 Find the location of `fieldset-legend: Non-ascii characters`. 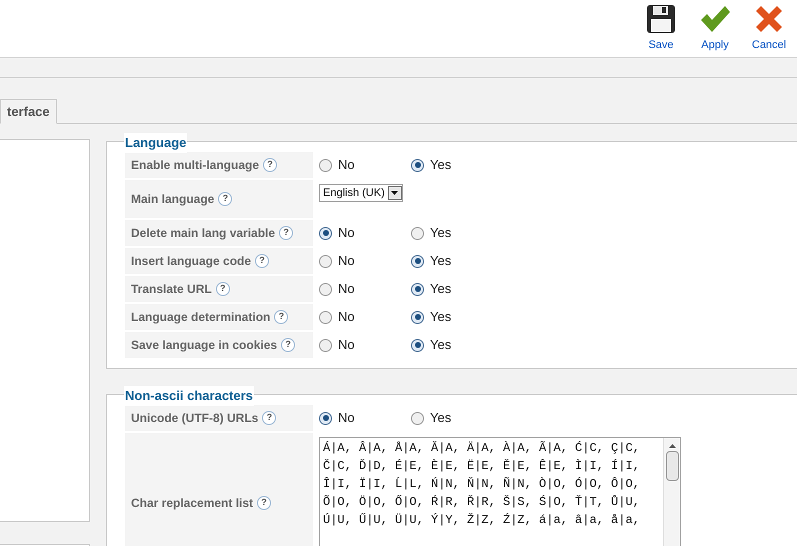

fieldset-legend: Non-ascii characters is located at coordinates (189, 396).